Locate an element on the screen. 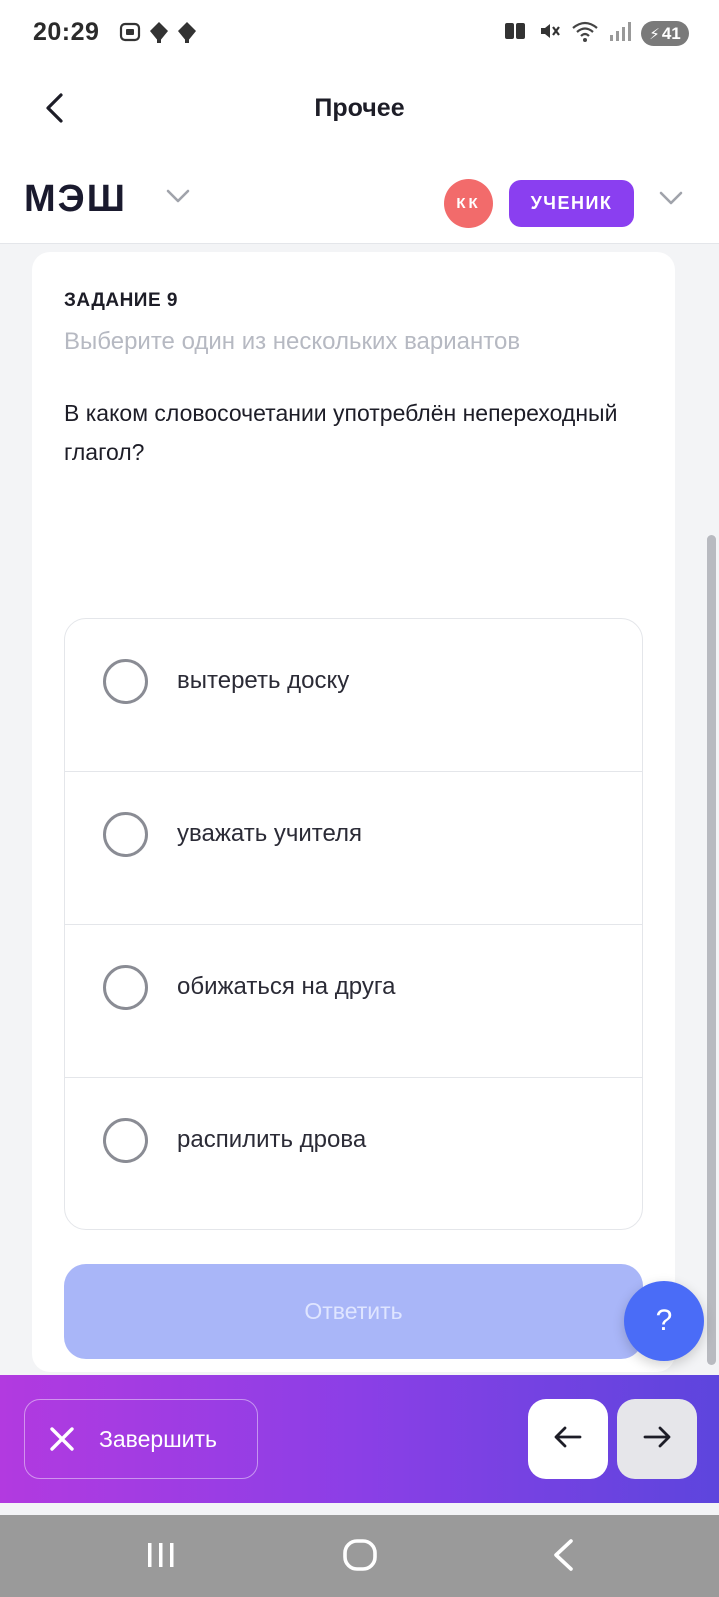  app-header: МЭШ КК УЧЕНИК is located at coordinates (359, 200).